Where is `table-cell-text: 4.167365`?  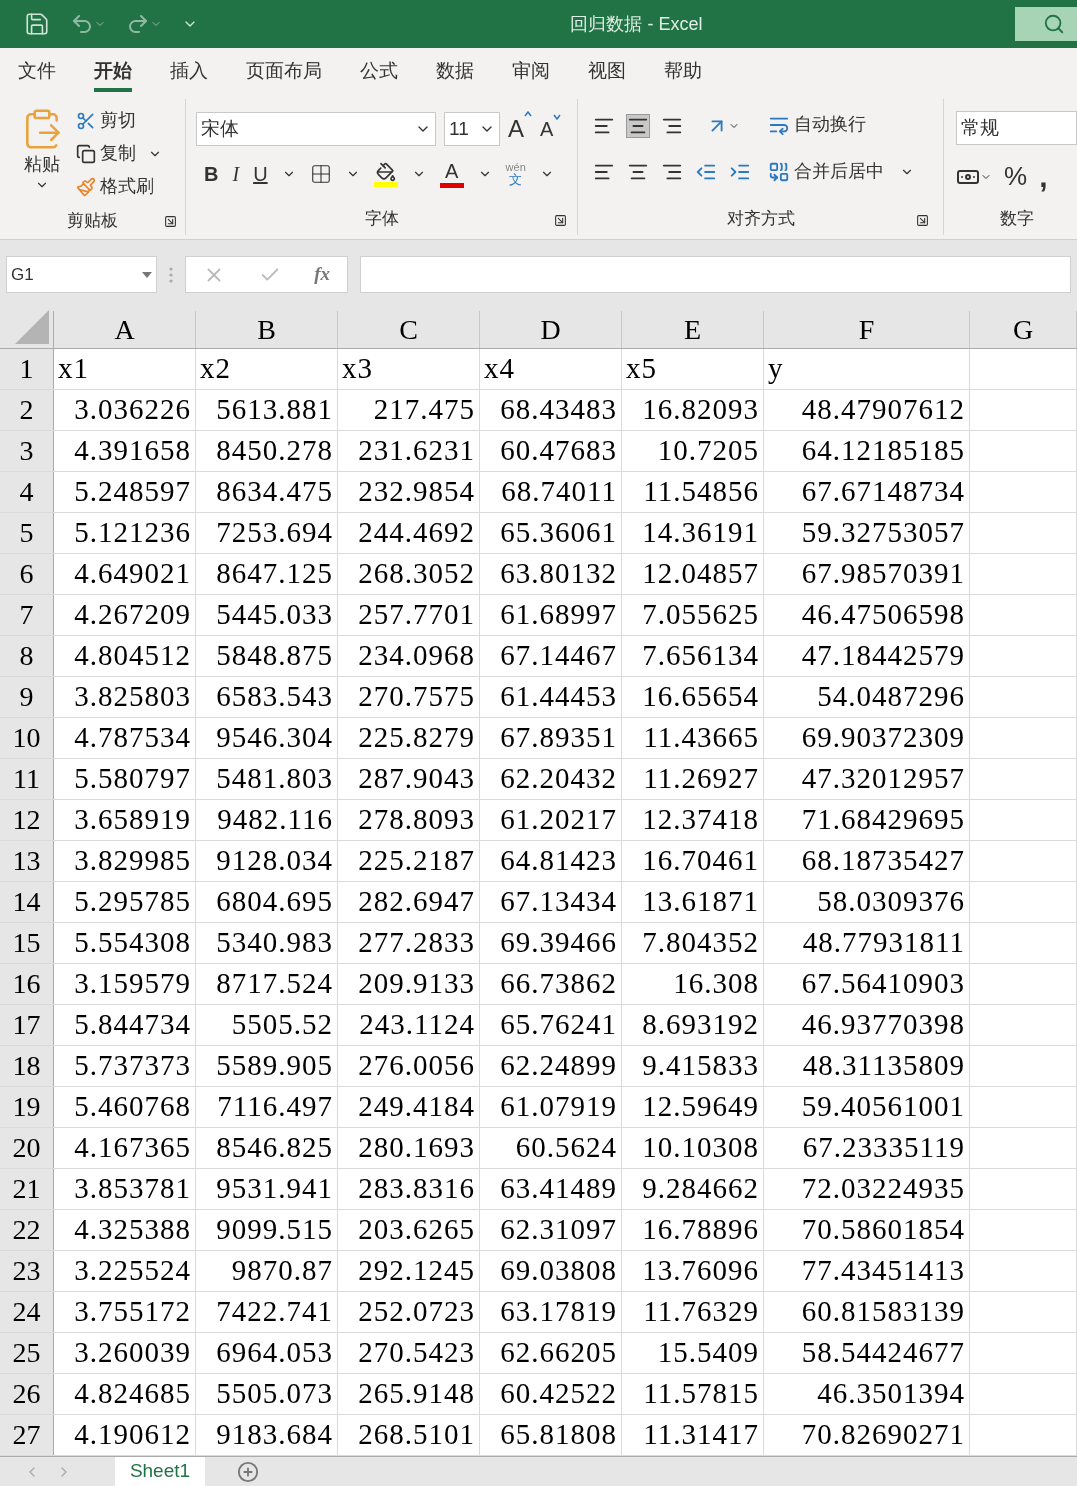
table-cell-text: 4.167365 is located at coordinates (132, 1148).